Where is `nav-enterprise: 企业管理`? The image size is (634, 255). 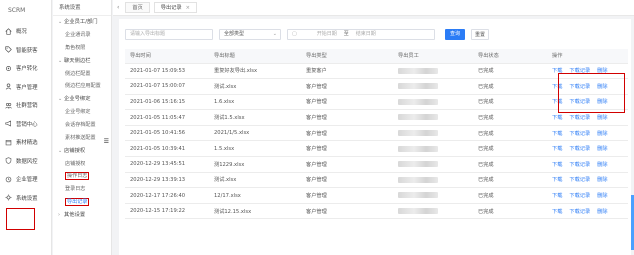
nav-enterprise: 企业管理 is located at coordinates (25, 179).